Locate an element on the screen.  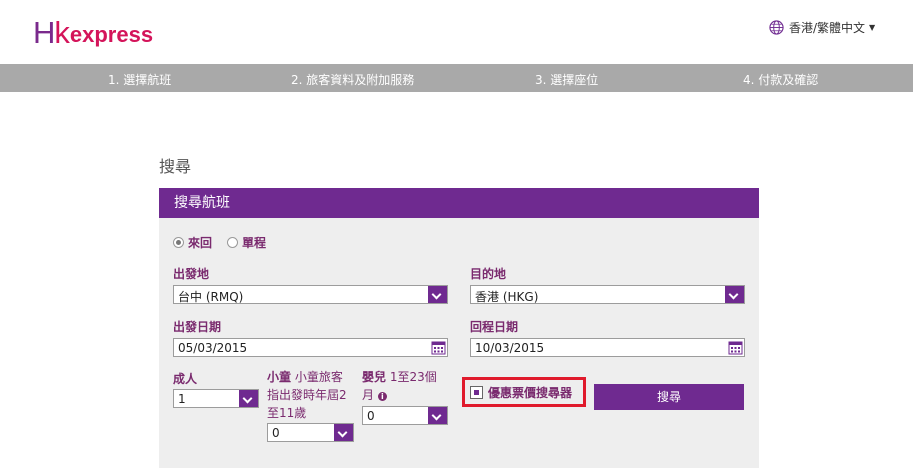
language-label: 香港/繁體中文 is located at coordinates (827, 28).